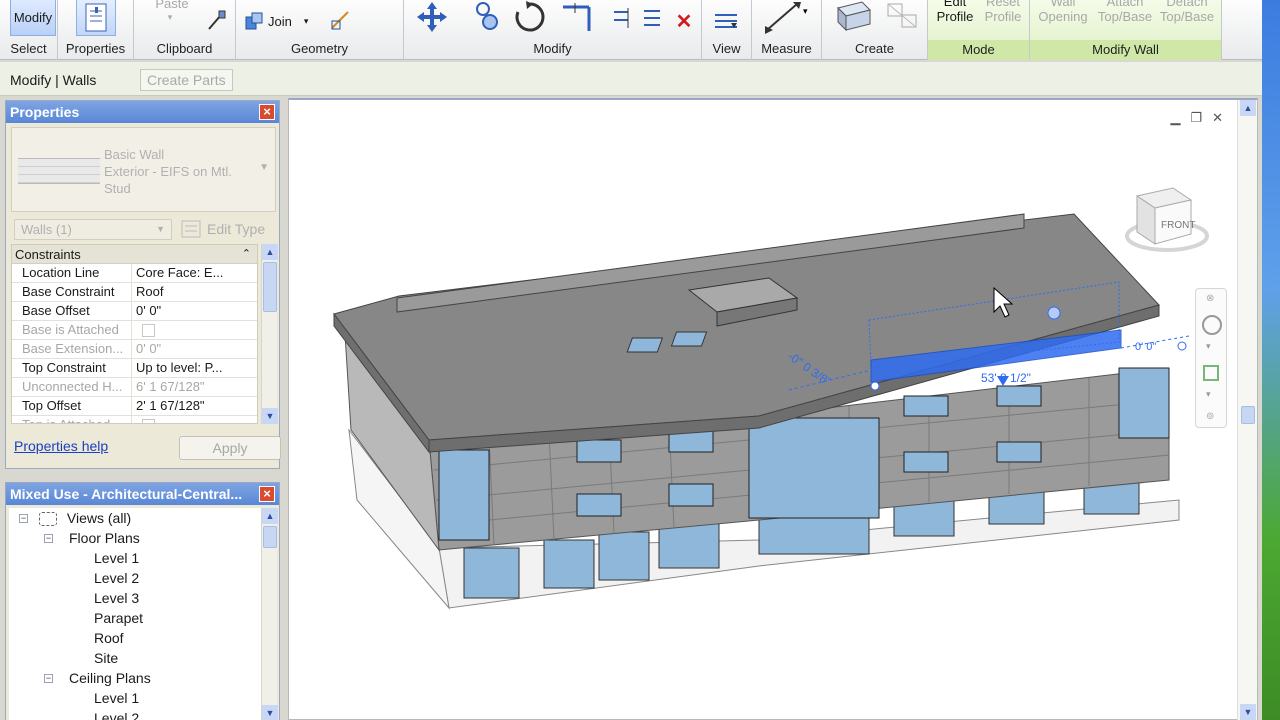  I want to click on match-properties-button, so click(216, 20).